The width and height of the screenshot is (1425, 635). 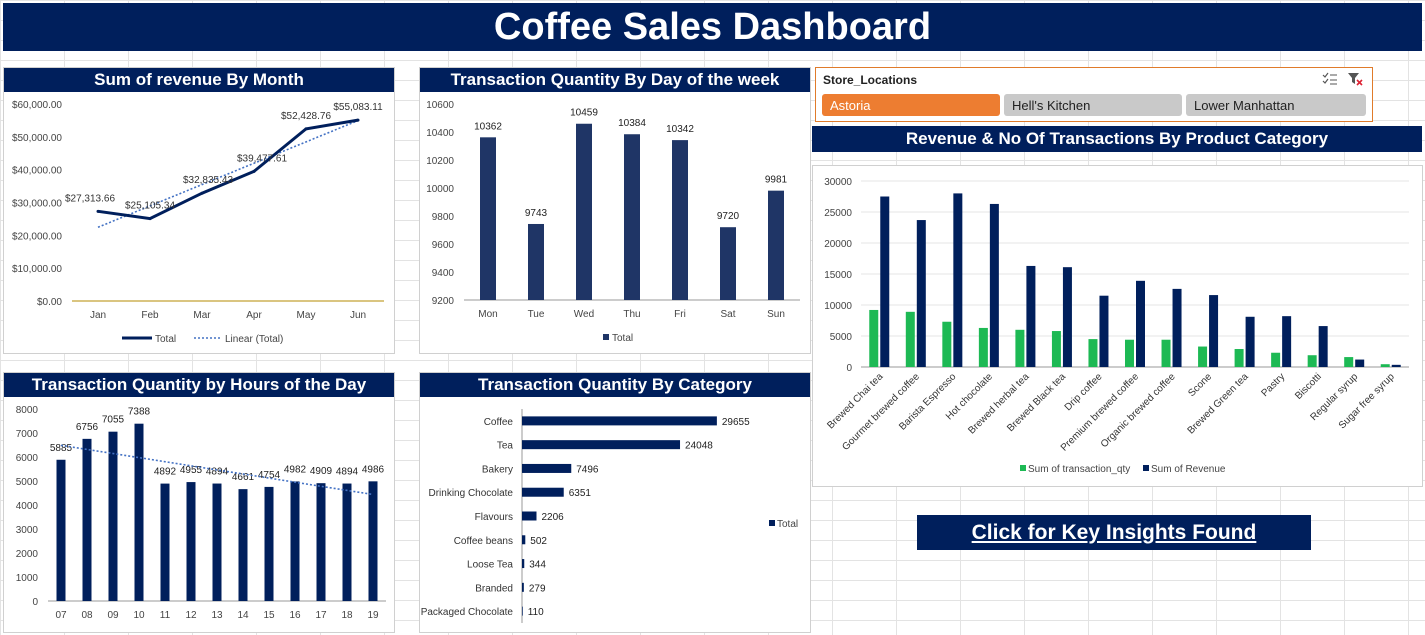 I want to click on slicer-title: Store_Locations, so click(x=870, y=80).